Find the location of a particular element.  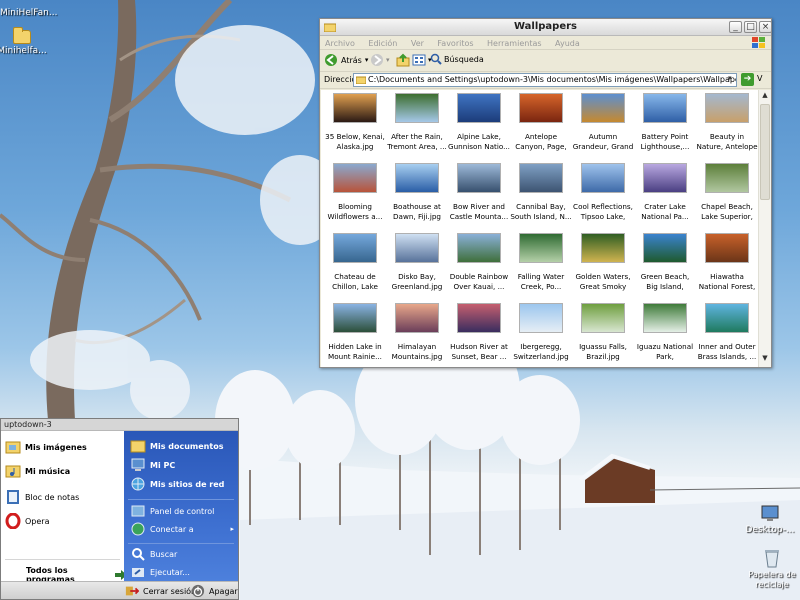

window-title: Wallpapers is located at coordinates (545, 26).